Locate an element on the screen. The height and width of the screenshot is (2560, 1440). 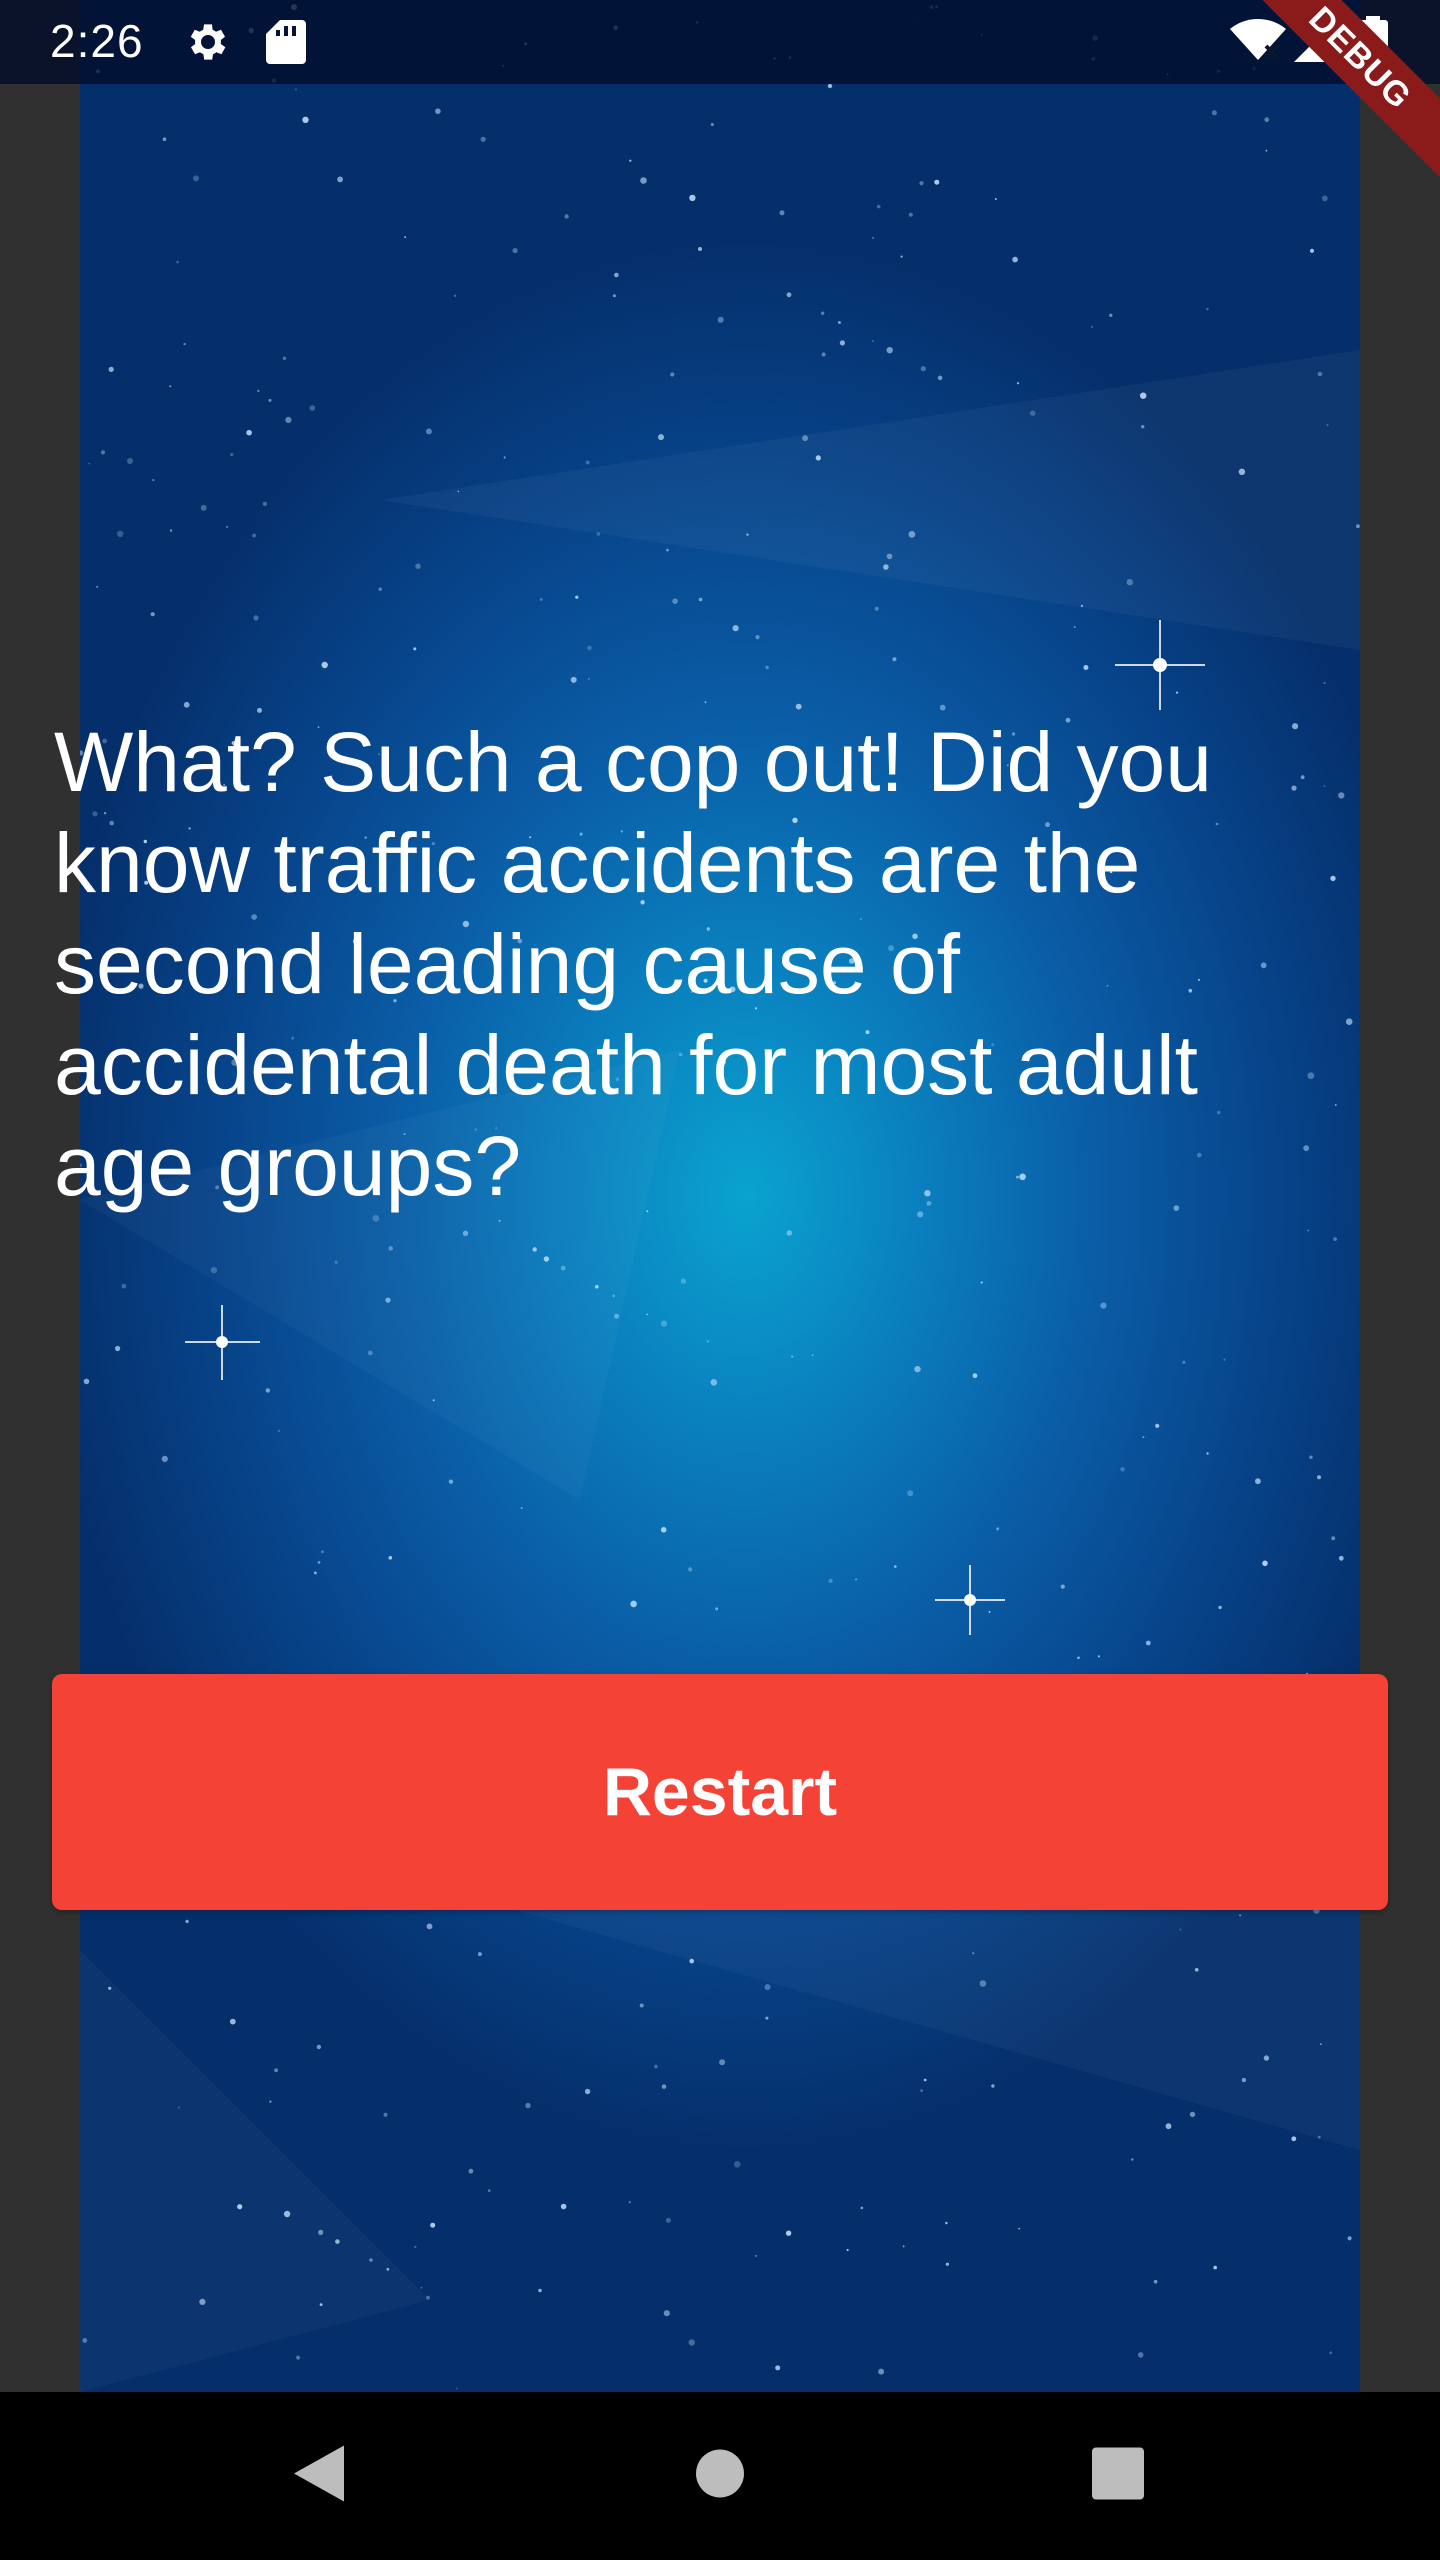
sd-card-icon is located at coordinates (286, 44).